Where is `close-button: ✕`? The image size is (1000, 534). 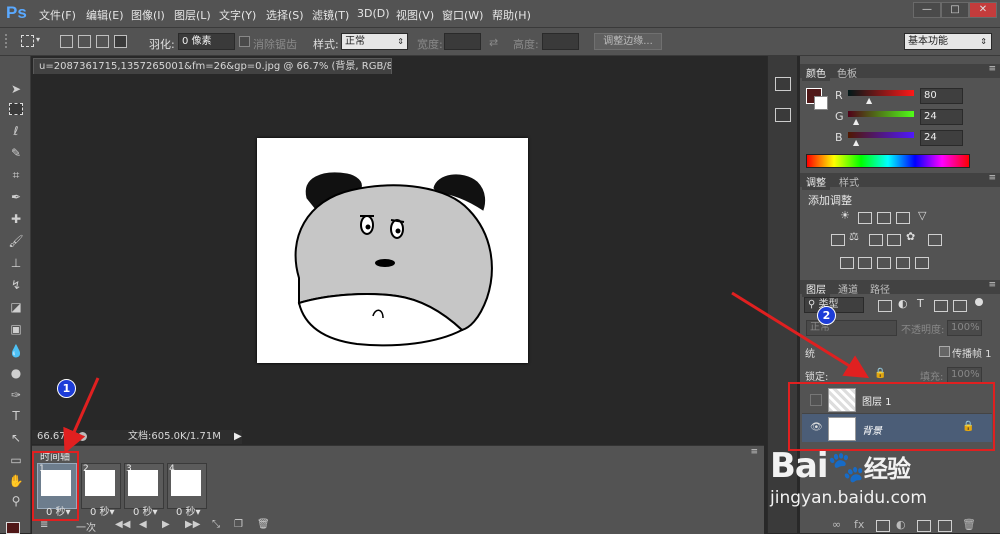
close-button: ✕ is located at coordinates (983, 10).